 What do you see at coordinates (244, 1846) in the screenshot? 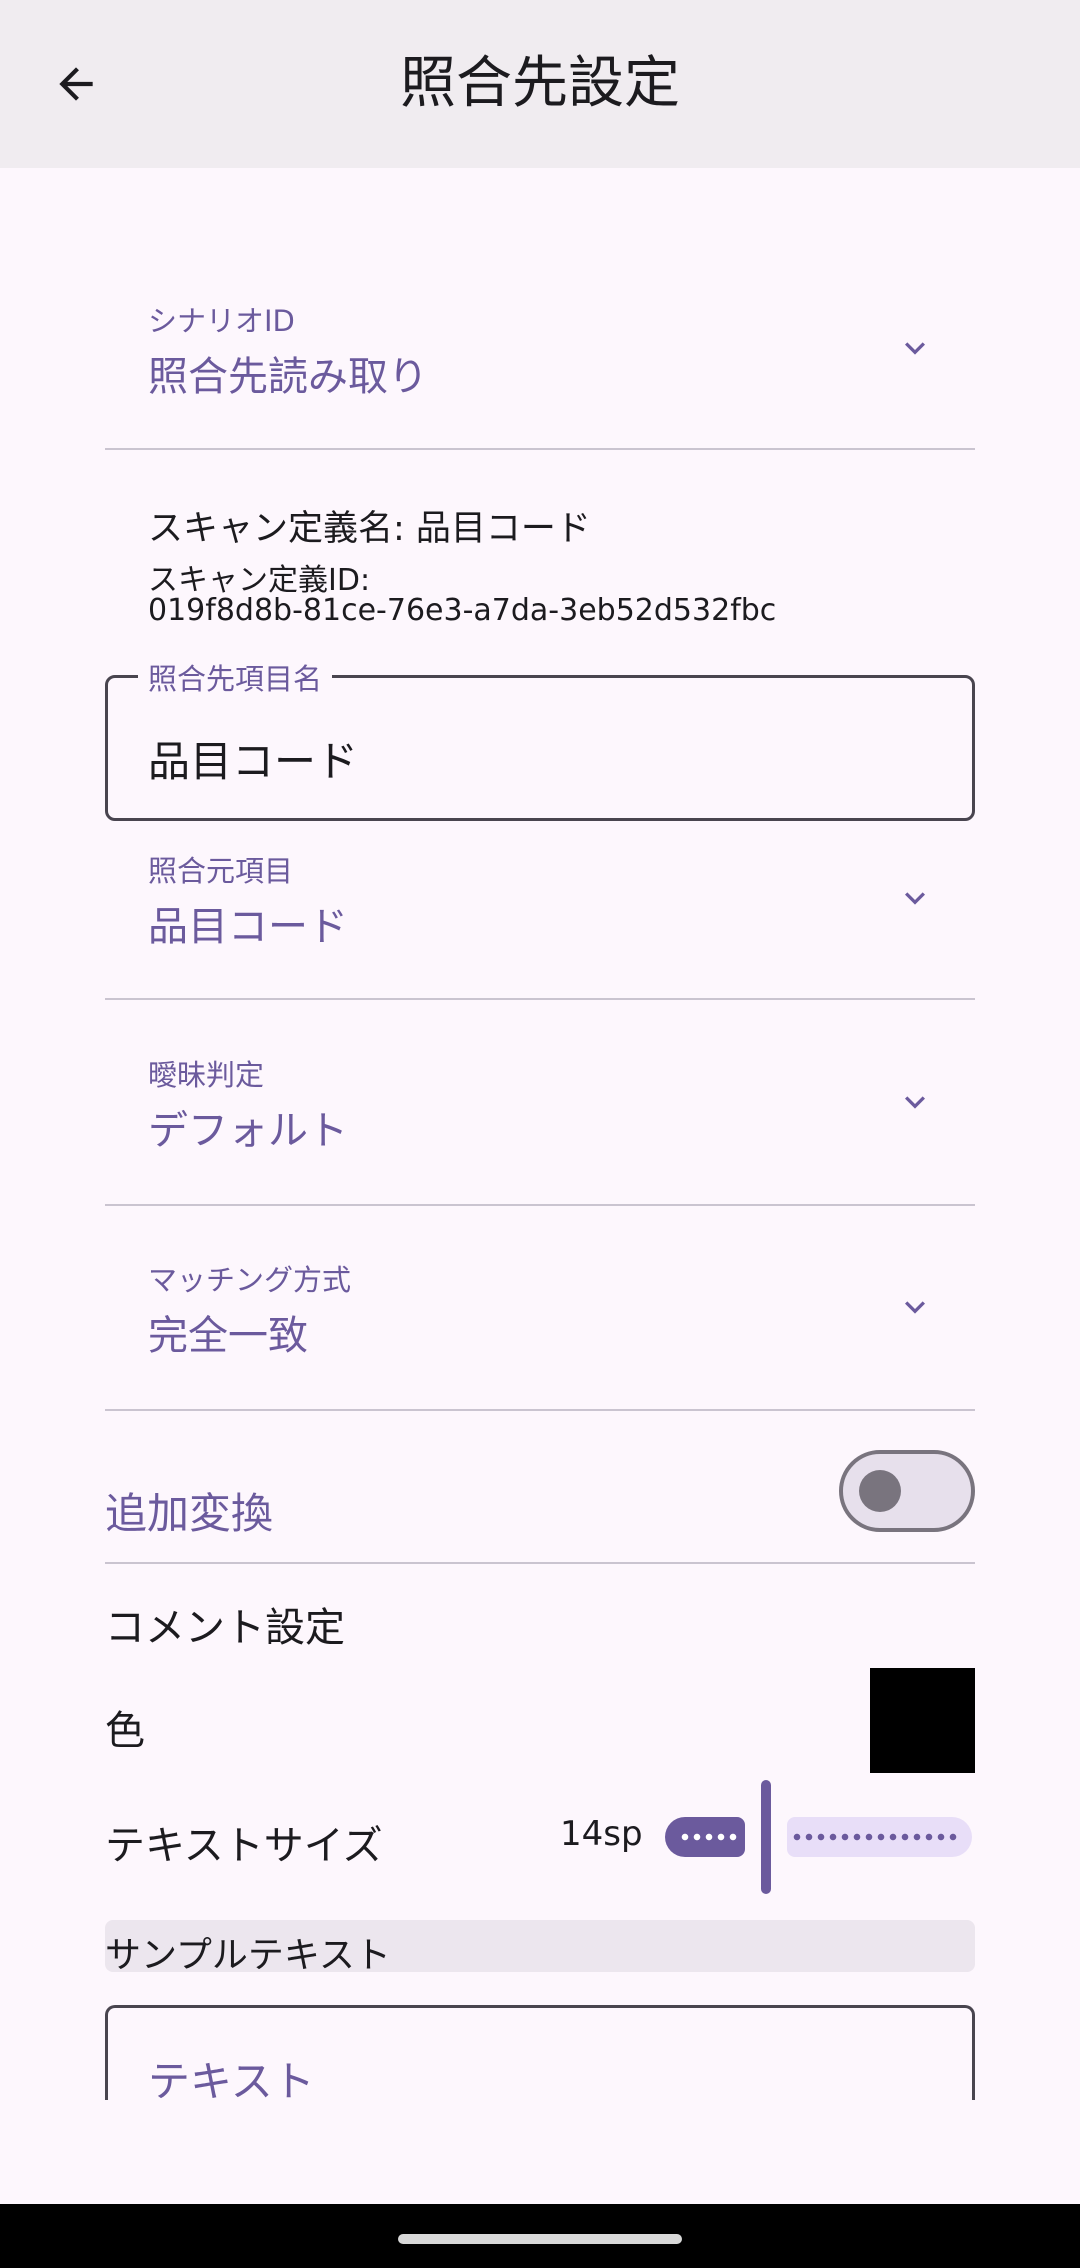
I see `text-size-label: テキストサイズ` at bounding box center [244, 1846].